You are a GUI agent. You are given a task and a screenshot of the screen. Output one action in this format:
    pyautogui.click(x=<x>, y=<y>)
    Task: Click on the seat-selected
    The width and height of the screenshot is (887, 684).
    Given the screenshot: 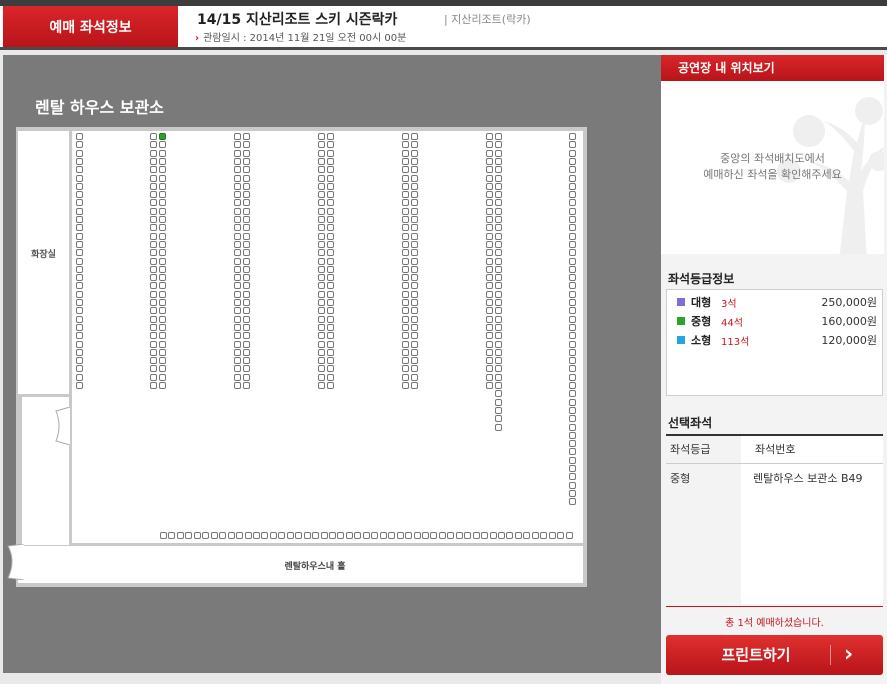 What is the action you would take?
    pyautogui.click(x=162, y=136)
    